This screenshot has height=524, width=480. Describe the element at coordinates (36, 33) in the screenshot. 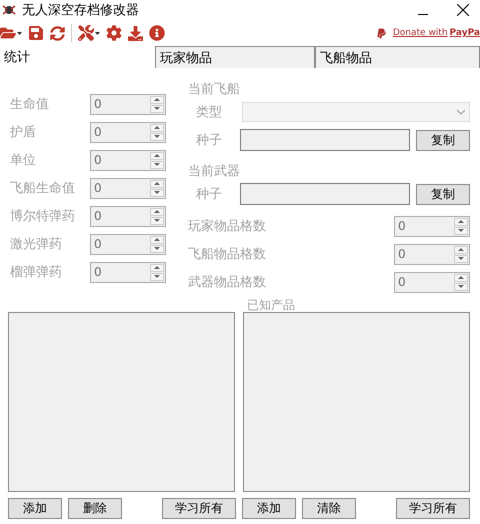

I see `save-button` at that location.